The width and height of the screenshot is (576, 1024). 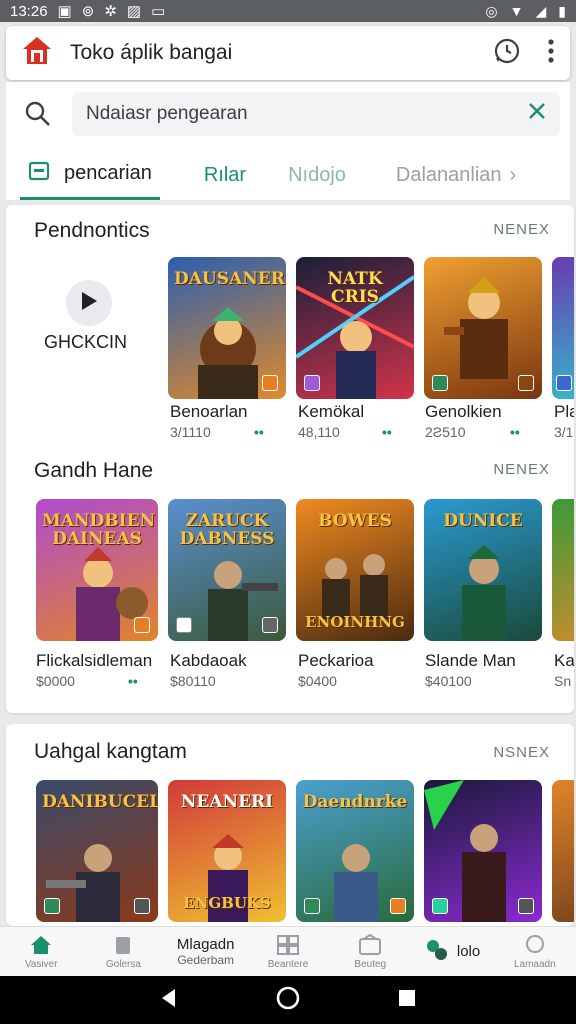 I want to click on nav-label: Beuteg, so click(x=370, y=964).